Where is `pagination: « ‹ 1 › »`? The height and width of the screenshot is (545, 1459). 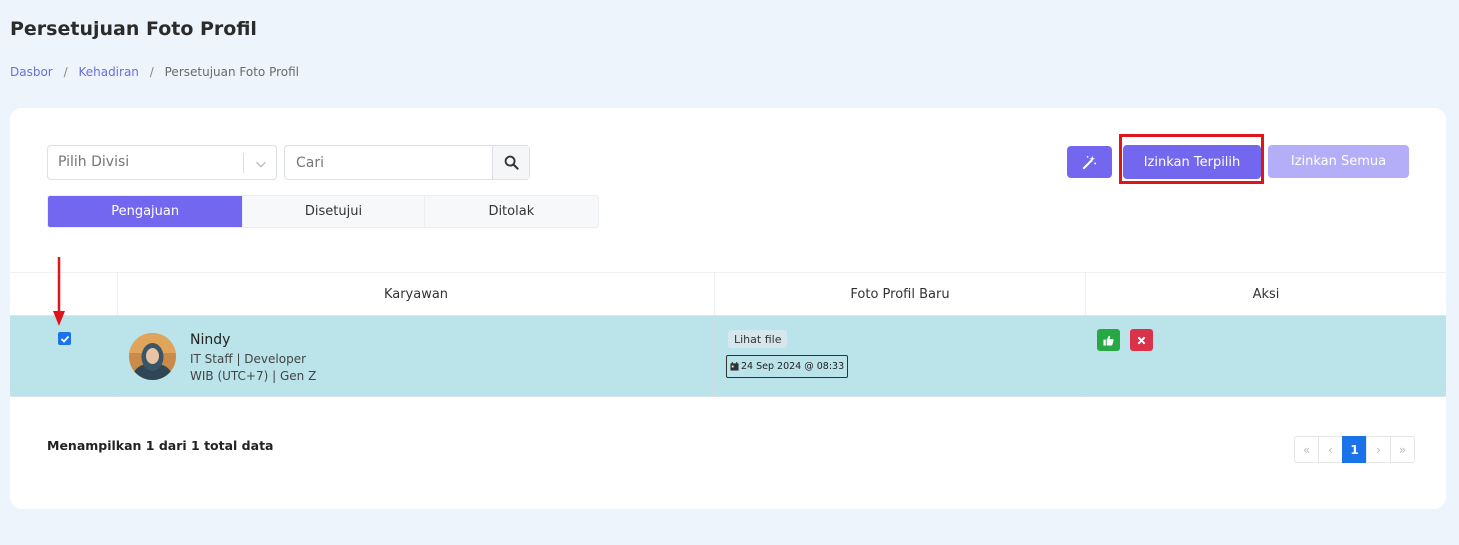
pagination: « ‹ 1 › » is located at coordinates (1354, 449).